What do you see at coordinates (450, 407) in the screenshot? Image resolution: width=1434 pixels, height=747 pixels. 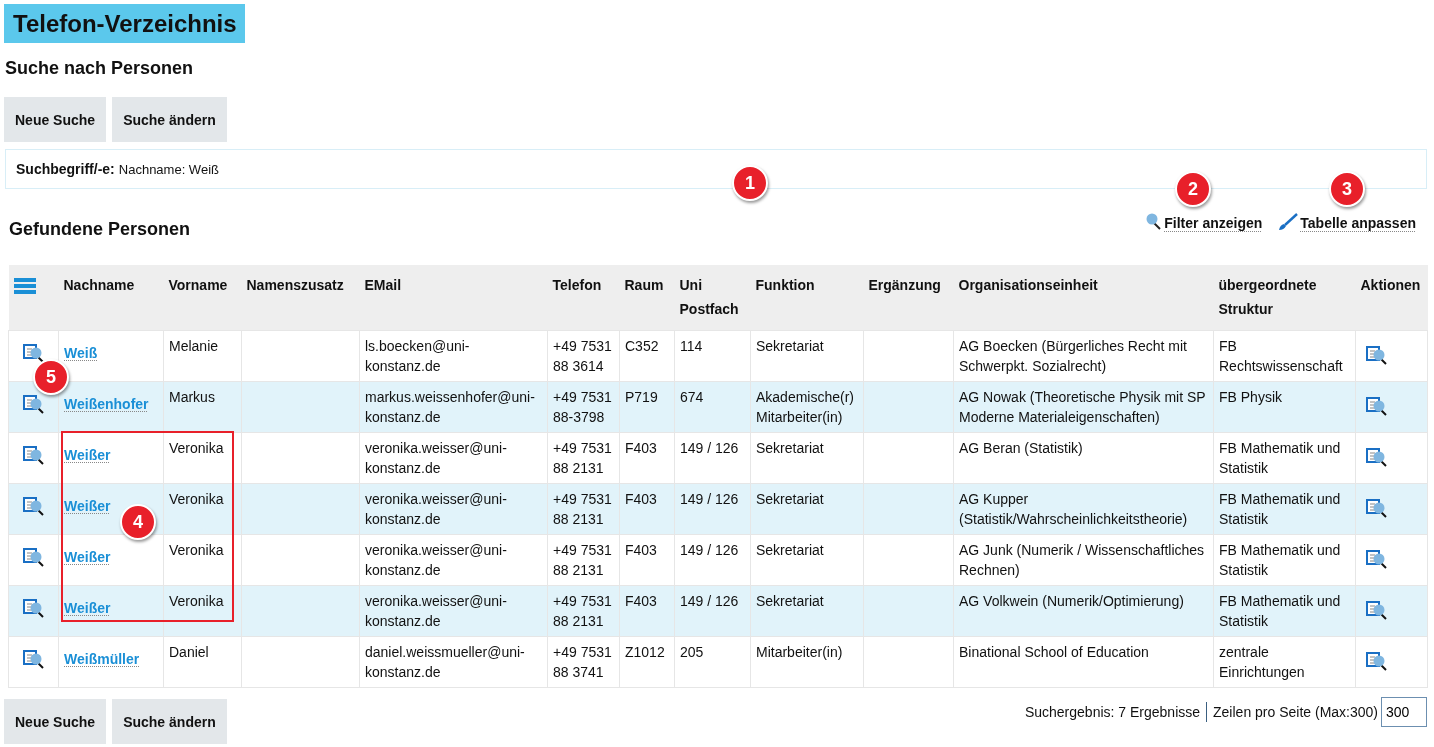 I see `table-cell: markus.weissenhofer@uni-konstanz.de` at bounding box center [450, 407].